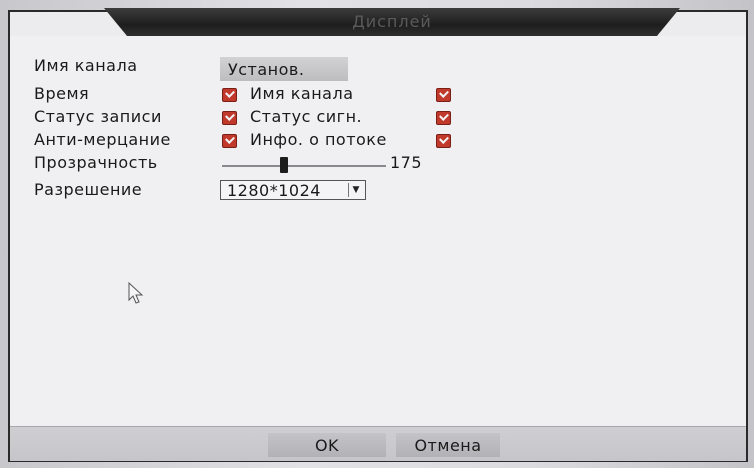  I want to click on transparency-label: Прозрачность, so click(96, 162).